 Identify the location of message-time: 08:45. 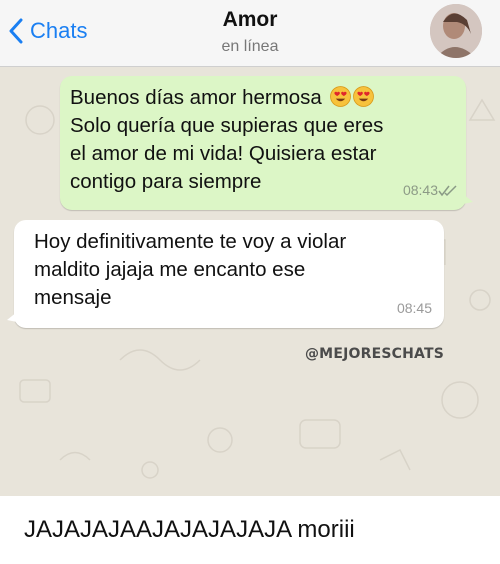
(414, 308).